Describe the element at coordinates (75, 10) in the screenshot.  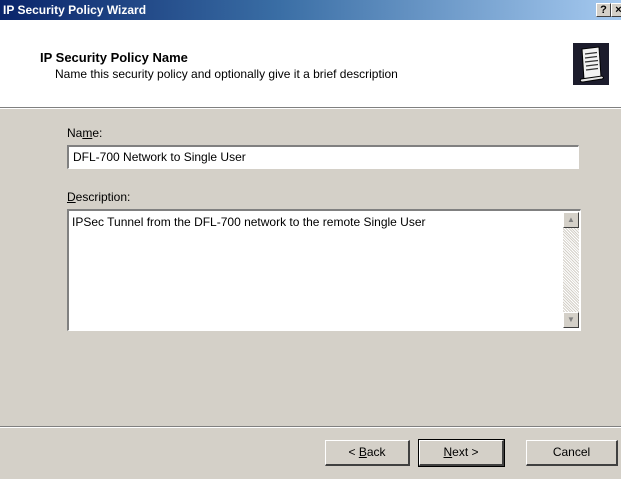
I see `window-title: IP Security Policy Wizard` at that location.